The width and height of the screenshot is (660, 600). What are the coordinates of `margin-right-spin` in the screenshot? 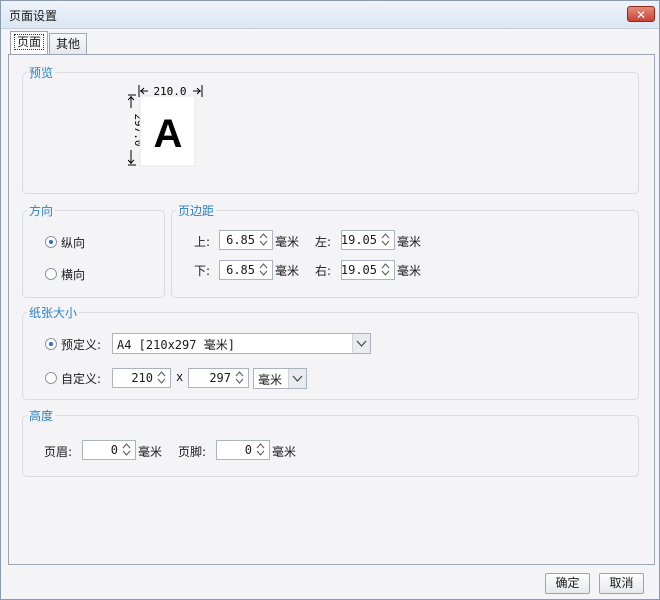 It's located at (386, 270).